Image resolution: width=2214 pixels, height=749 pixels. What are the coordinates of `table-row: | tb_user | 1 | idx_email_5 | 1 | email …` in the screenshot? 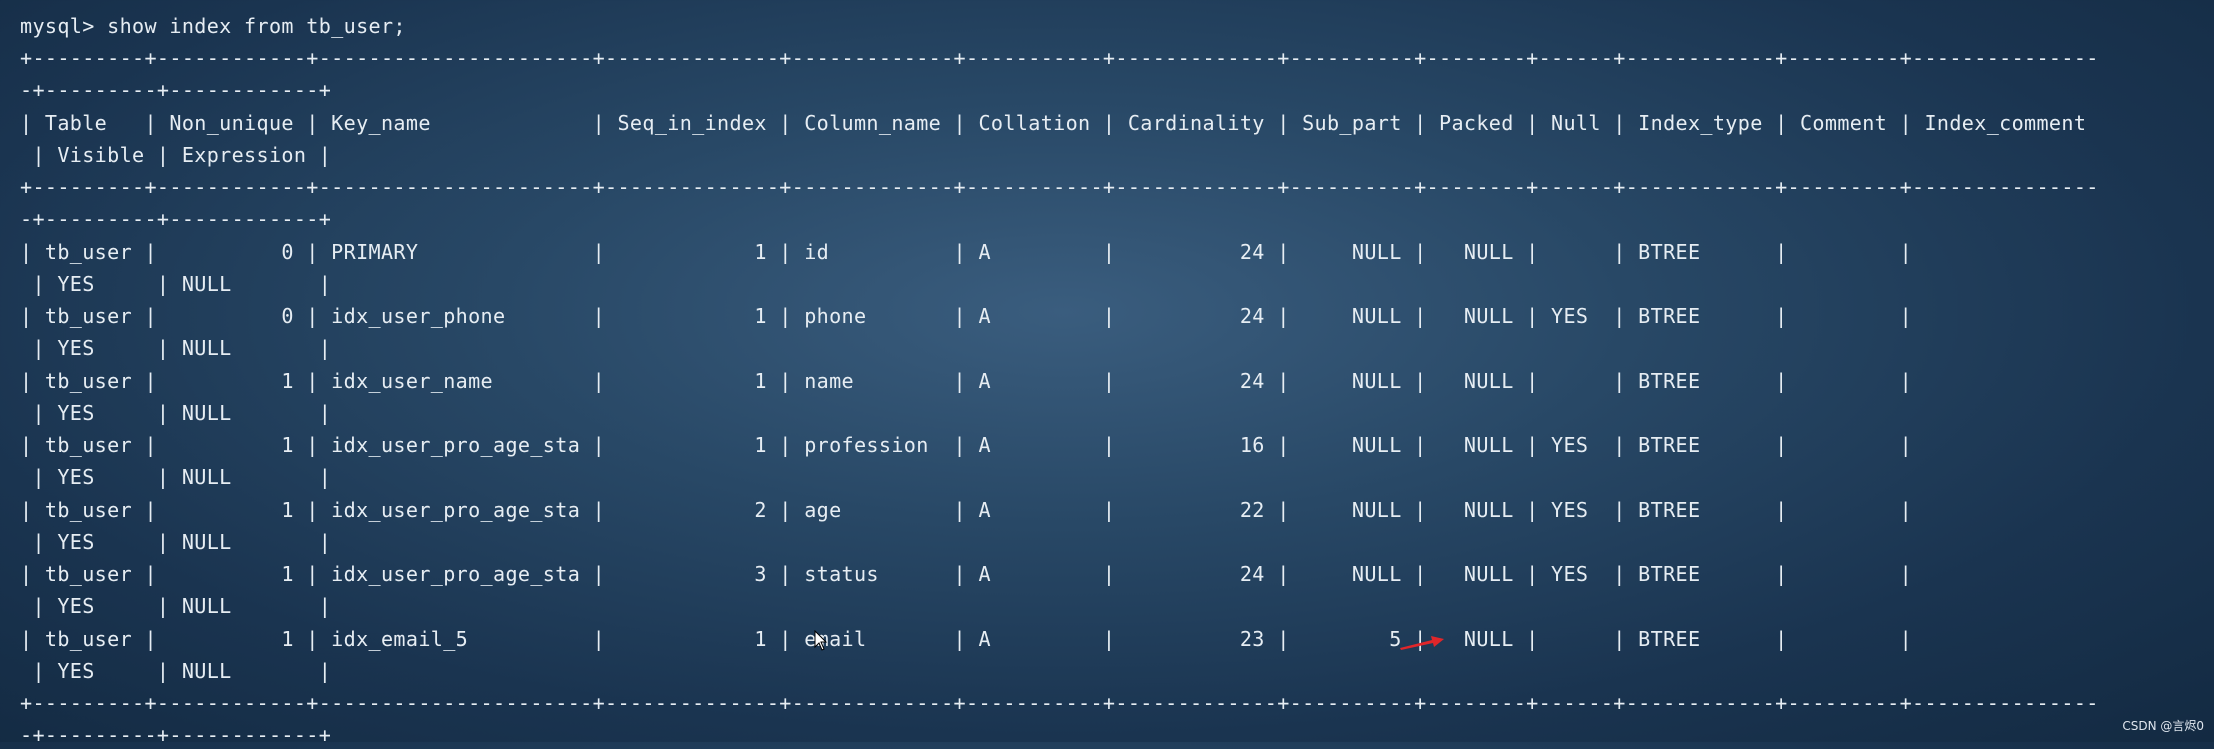 It's located at (966, 639).